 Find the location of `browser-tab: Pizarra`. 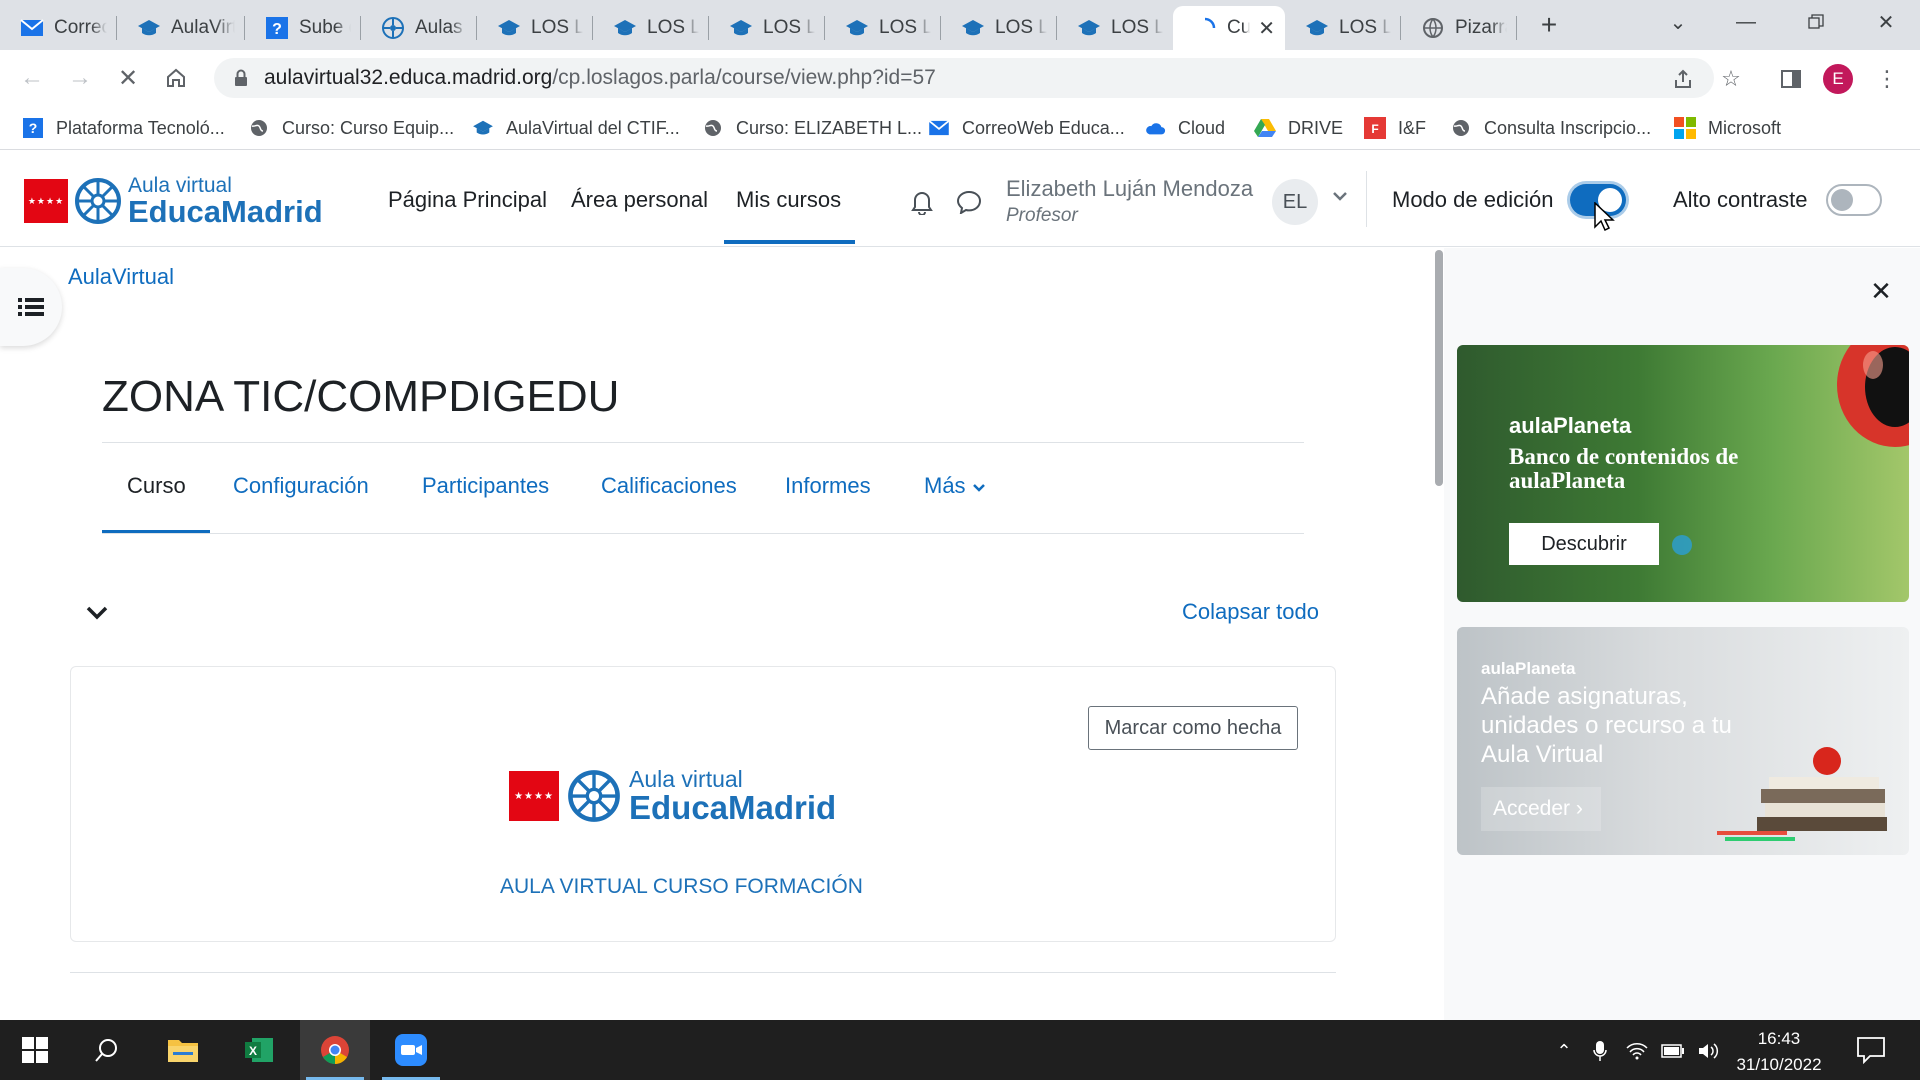

browser-tab: Pizarra is located at coordinates (1459, 28).